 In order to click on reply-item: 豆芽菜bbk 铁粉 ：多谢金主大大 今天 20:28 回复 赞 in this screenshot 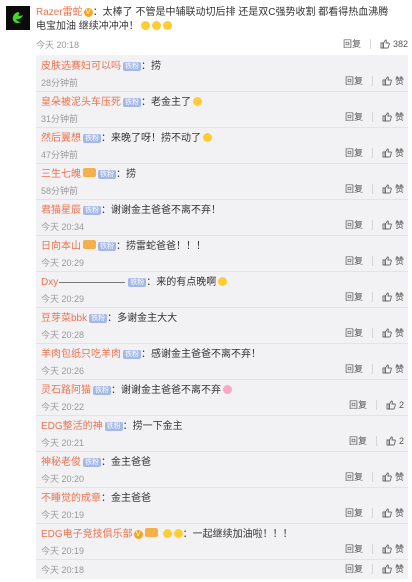, I will do `click(222, 325)`.